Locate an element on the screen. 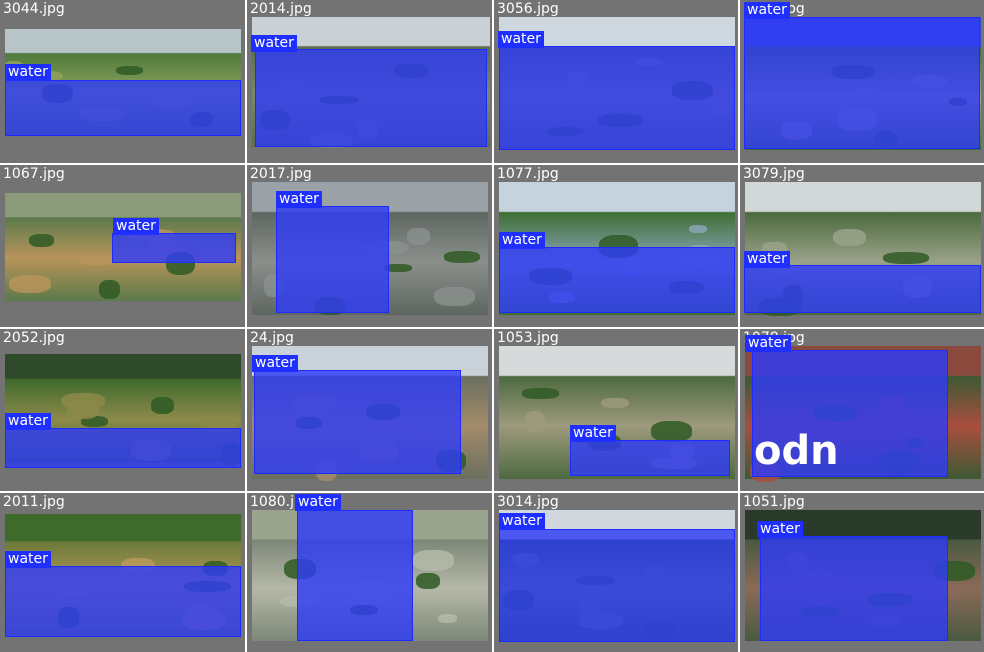 Image resolution: width=984 pixels, height=652 pixels. image-filename: 3014.jpg is located at coordinates (528, 502).